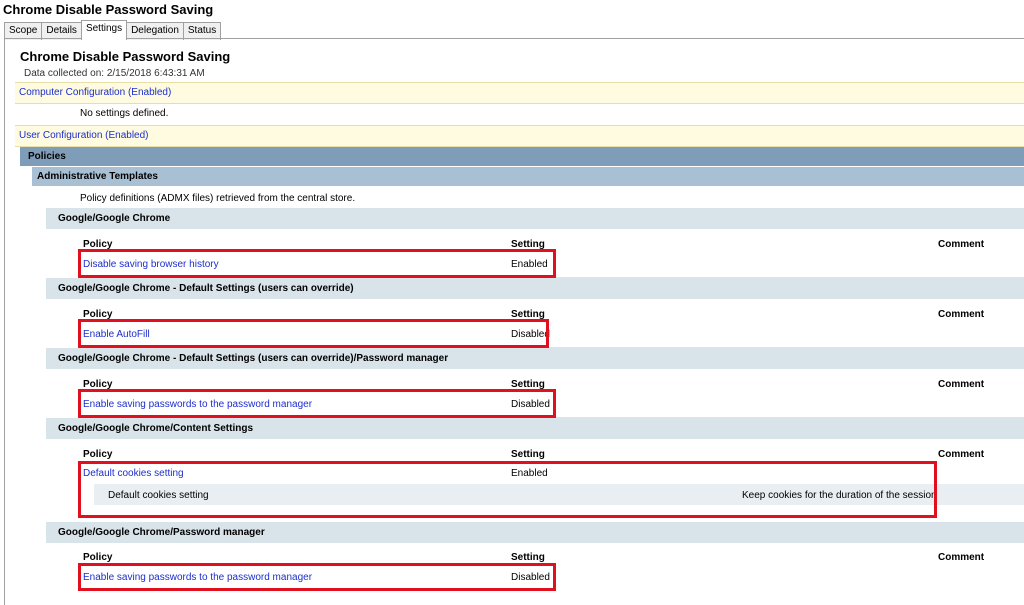 This screenshot has width=1024, height=605. I want to click on group-header: Google/Google Chrome, so click(535, 218).